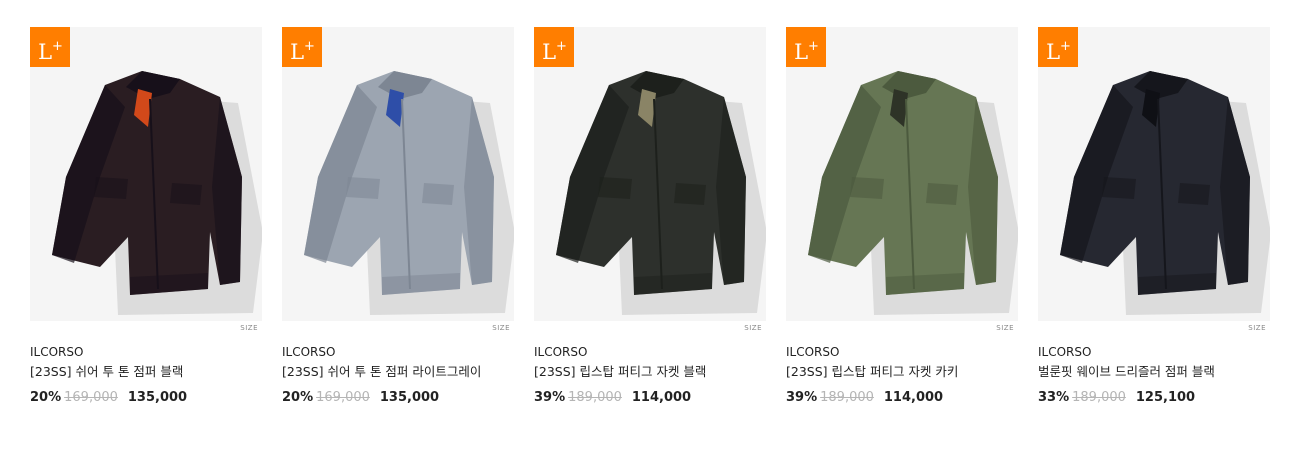 Image resolution: width=1295 pixels, height=453 pixels. I want to click on price-row: 33% 189,000 125,100, so click(1154, 398).